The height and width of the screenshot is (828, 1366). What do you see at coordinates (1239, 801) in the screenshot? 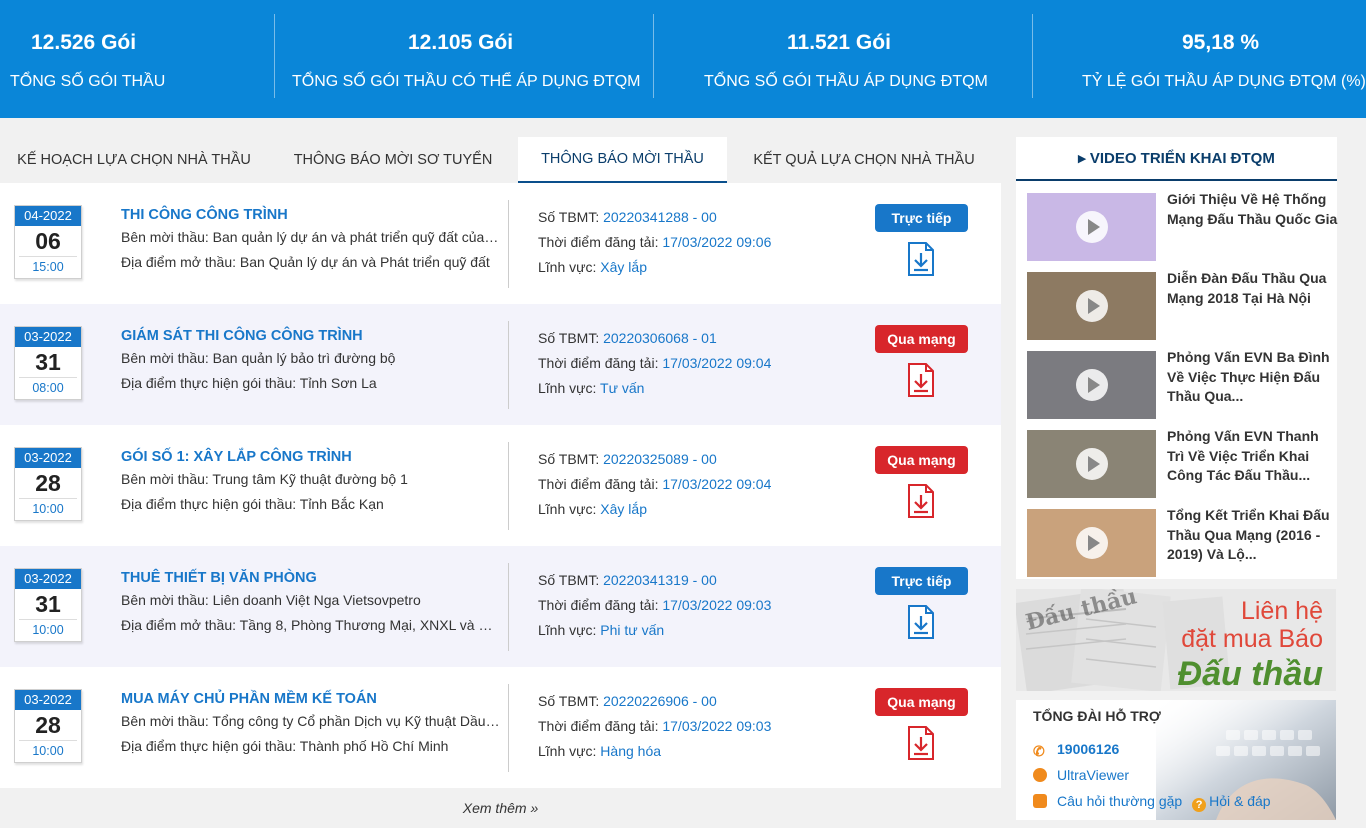
I see `qa-link: Hỏi & đáp` at bounding box center [1239, 801].